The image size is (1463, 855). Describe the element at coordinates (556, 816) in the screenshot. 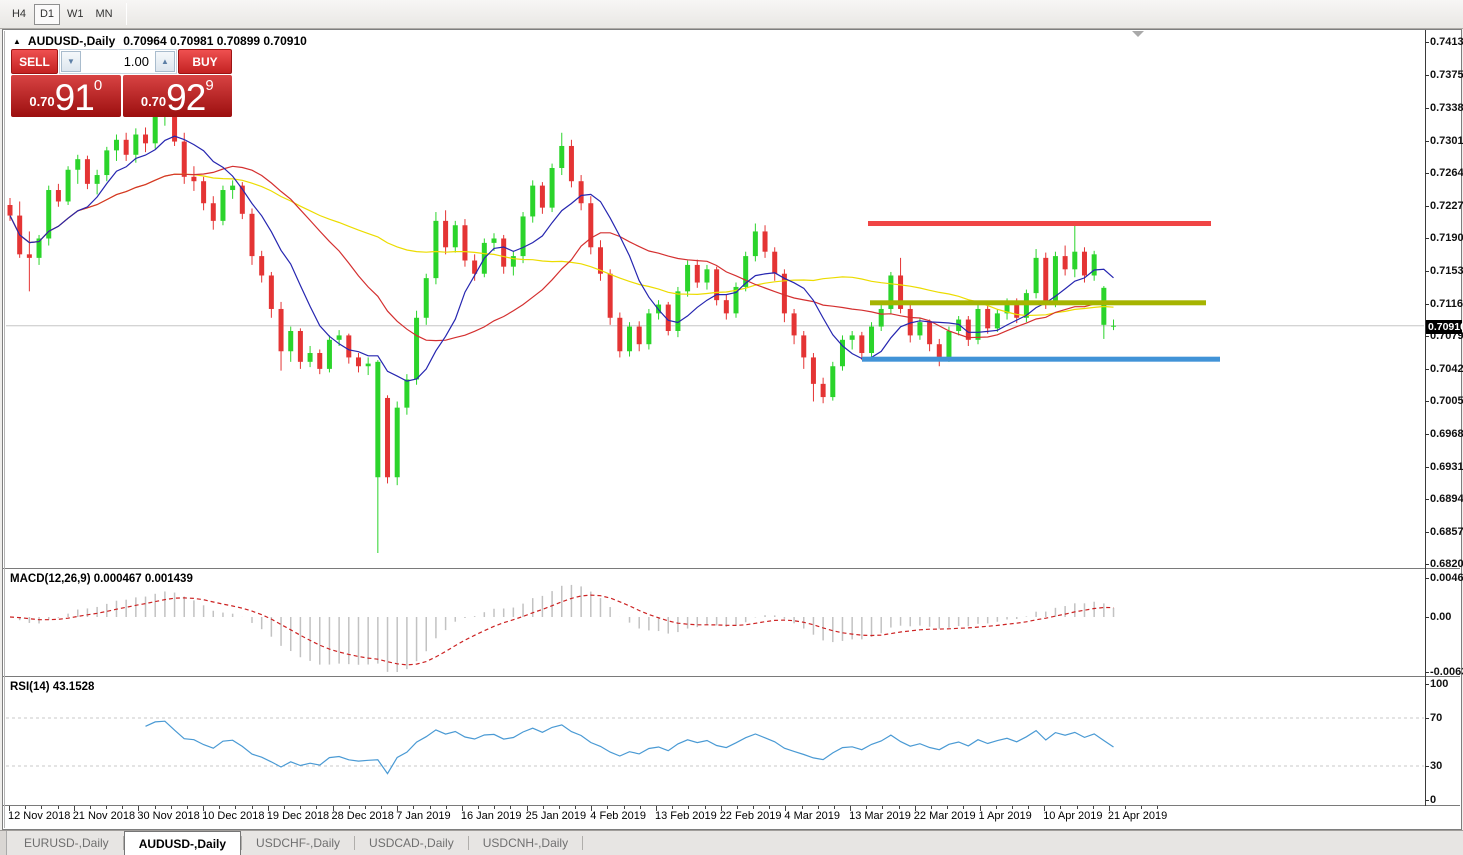

I see `date-tick-label: 25 Jan 2019` at that location.